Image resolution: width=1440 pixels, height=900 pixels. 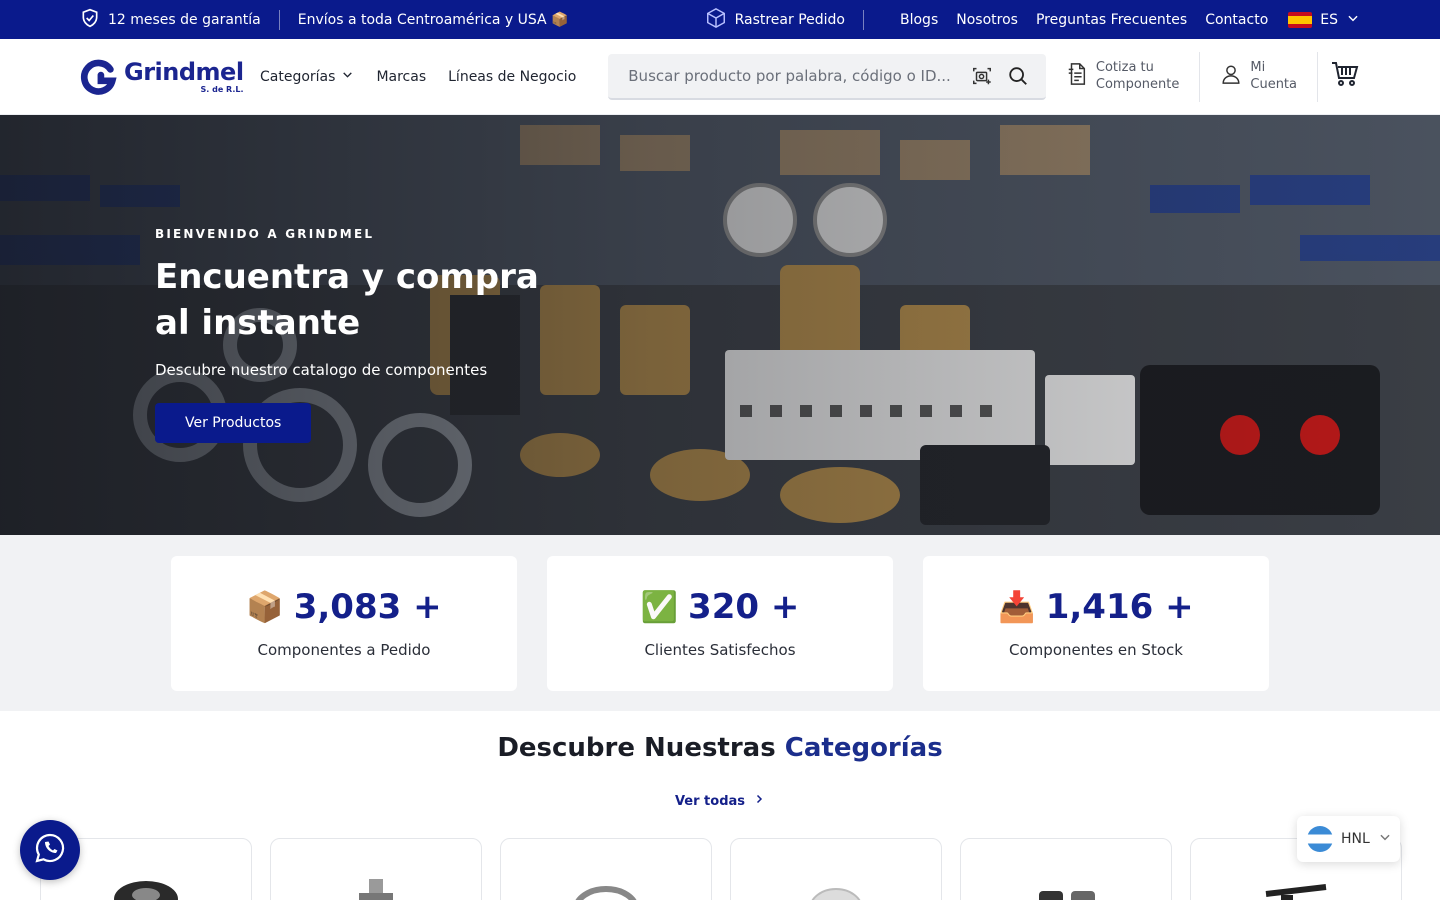 I want to click on categories-section: Descubre Nuestras Categorías Ver todas, so click(x=720, y=760).